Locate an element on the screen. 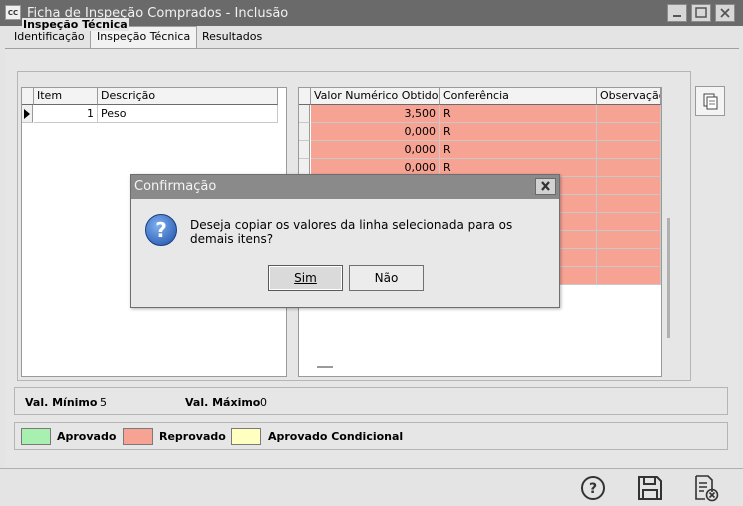  cell-descricao: Peso is located at coordinates (188, 114).